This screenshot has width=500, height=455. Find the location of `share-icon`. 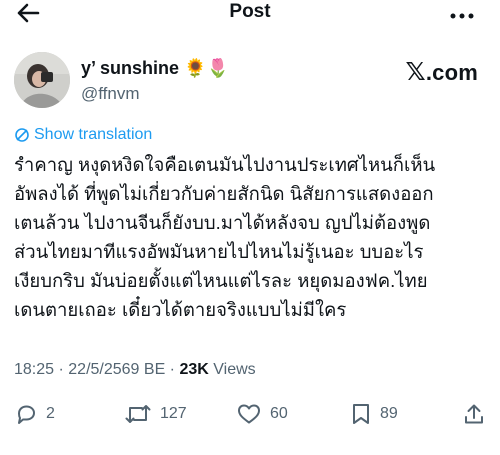

share-icon is located at coordinates (474, 414).